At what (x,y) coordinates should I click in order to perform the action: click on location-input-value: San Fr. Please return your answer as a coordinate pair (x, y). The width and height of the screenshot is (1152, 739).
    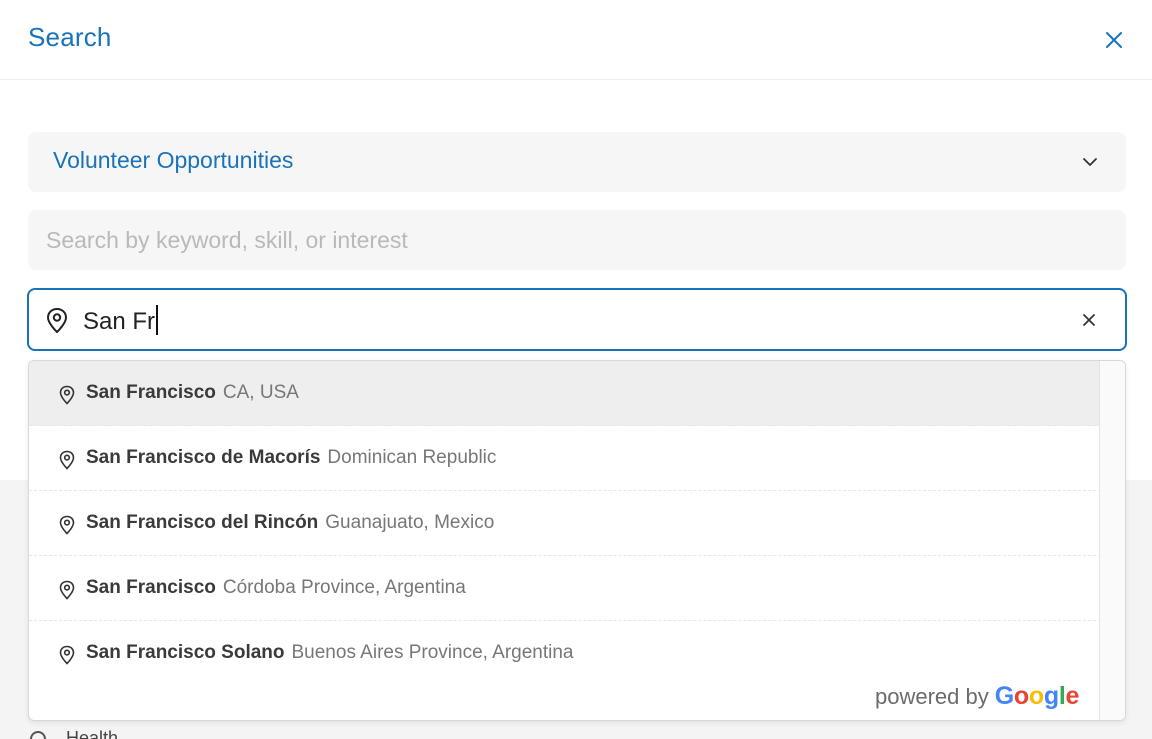
    Looking at the image, I should click on (121, 320).